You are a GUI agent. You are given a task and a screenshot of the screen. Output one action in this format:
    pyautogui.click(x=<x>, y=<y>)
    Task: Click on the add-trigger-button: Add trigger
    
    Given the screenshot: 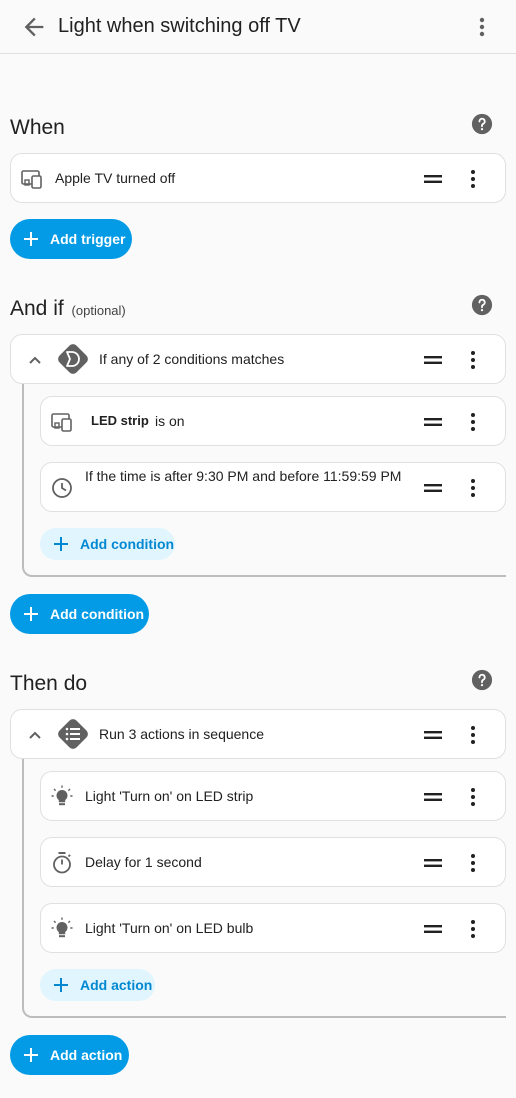 What is the action you would take?
    pyautogui.click(x=71, y=239)
    